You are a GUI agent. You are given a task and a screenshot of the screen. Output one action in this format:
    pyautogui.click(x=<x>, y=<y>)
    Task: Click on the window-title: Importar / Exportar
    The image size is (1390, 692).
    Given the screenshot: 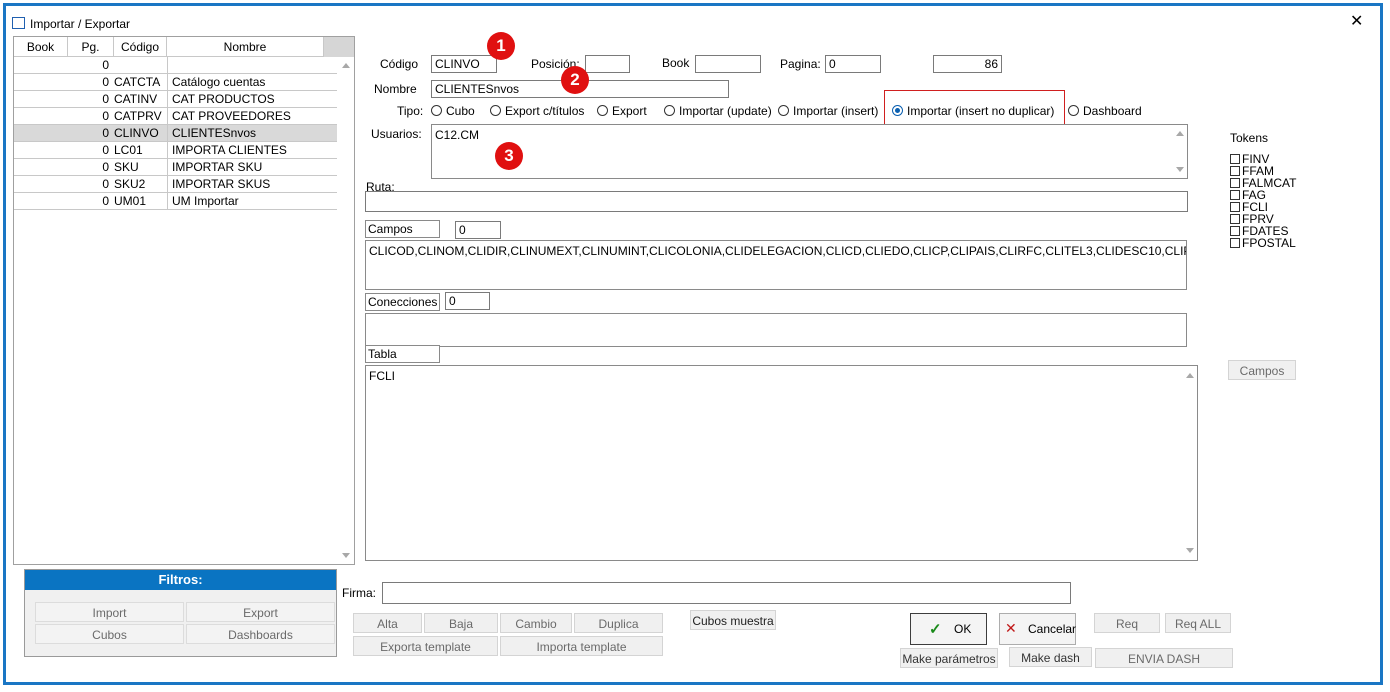 What is the action you would take?
    pyautogui.click(x=80, y=24)
    